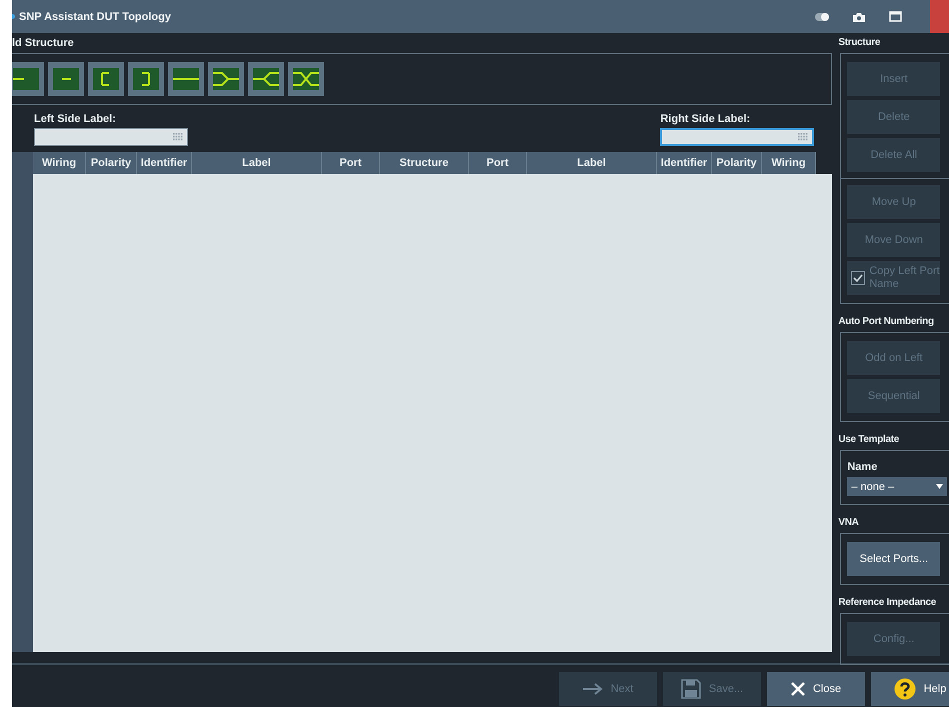 The height and width of the screenshot is (707, 949). I want to click on group-title: VNA, so click(848, 523).